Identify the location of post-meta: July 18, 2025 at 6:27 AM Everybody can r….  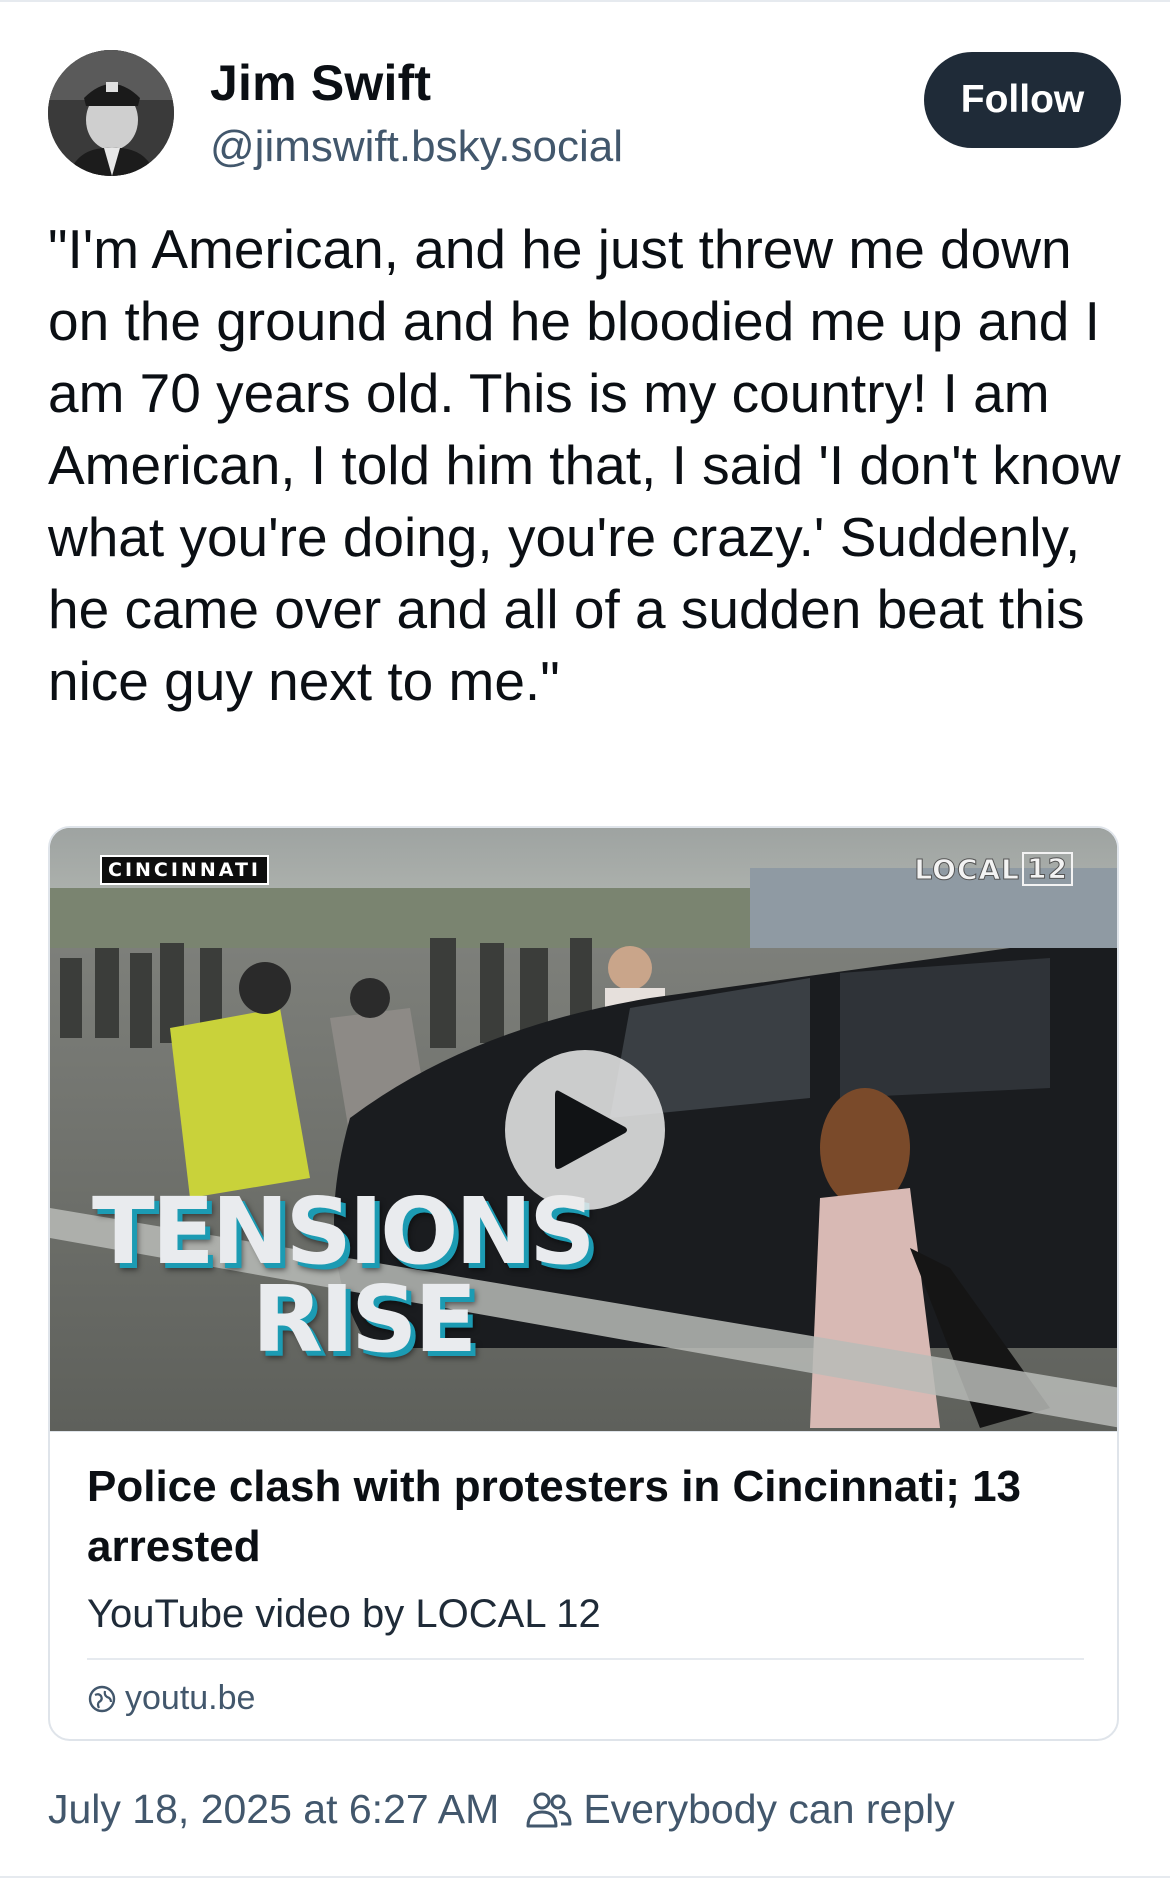
(501, 1809).